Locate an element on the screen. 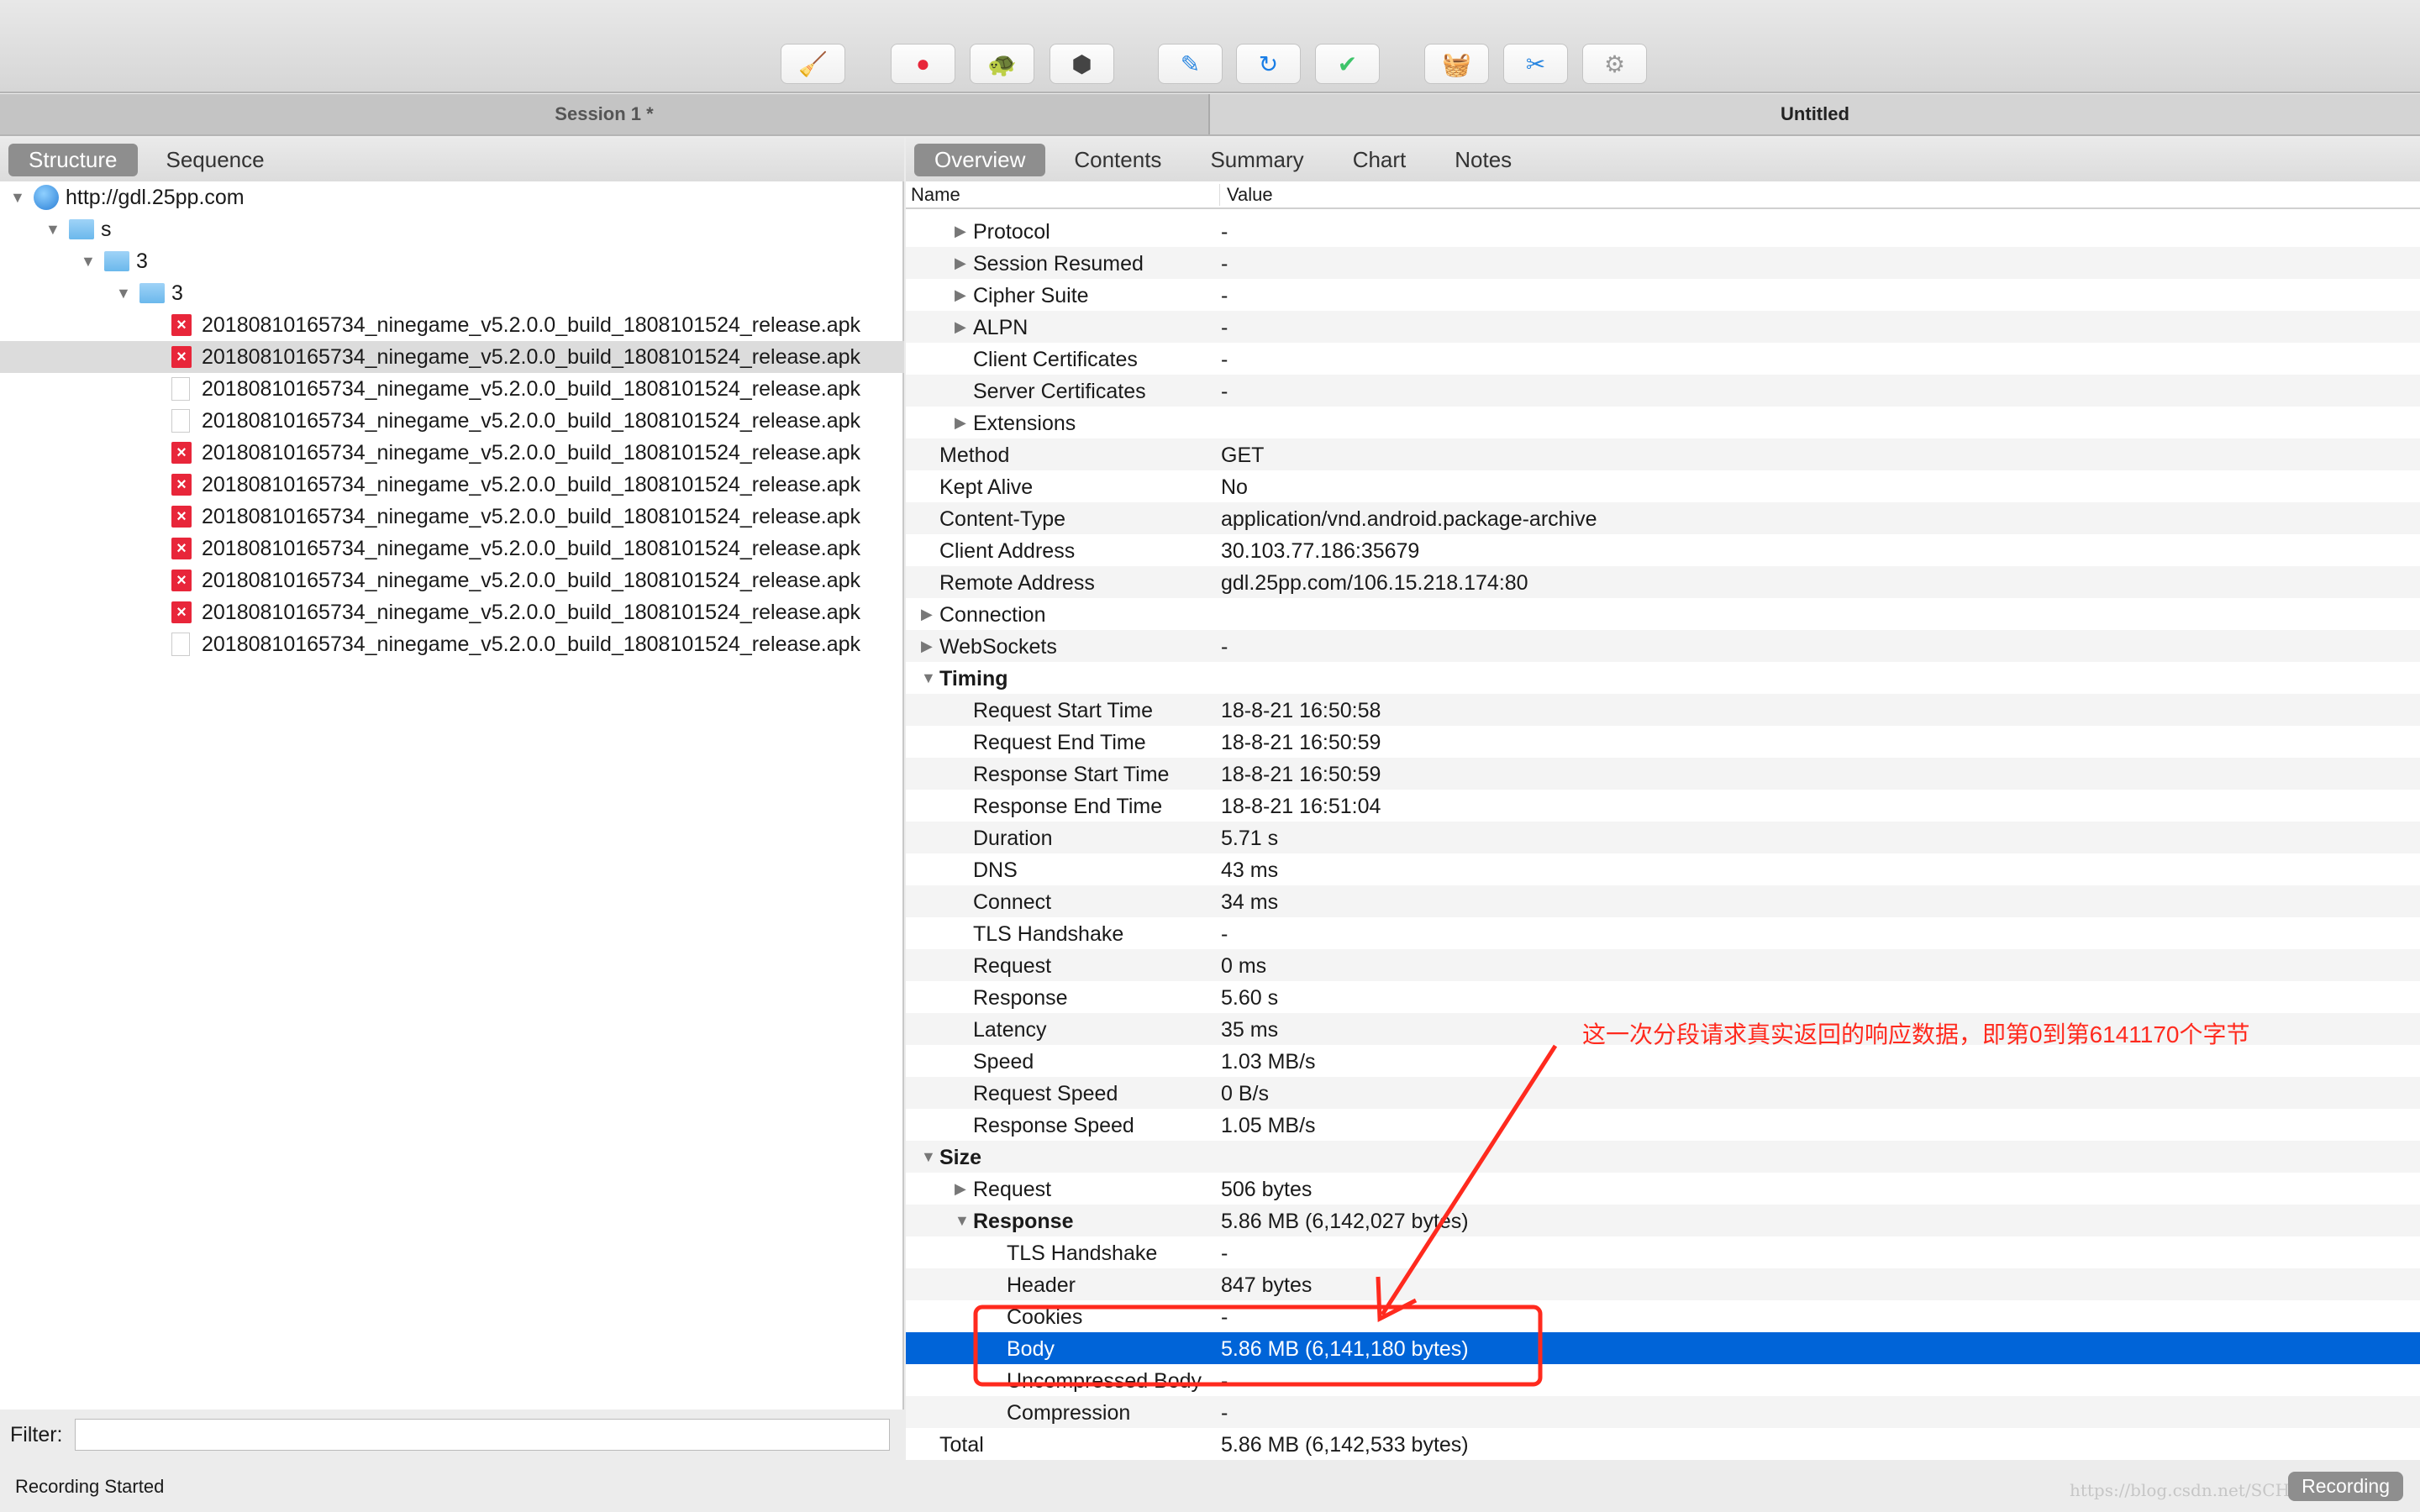  document-icon is located at coordinates (180, 389).